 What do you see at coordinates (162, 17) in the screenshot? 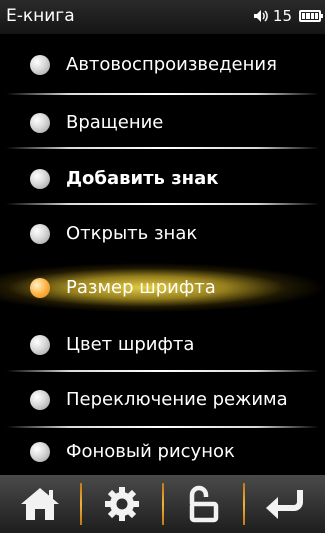
I see `status-bar: Е-книга 15` at bounding box center [162, 17].